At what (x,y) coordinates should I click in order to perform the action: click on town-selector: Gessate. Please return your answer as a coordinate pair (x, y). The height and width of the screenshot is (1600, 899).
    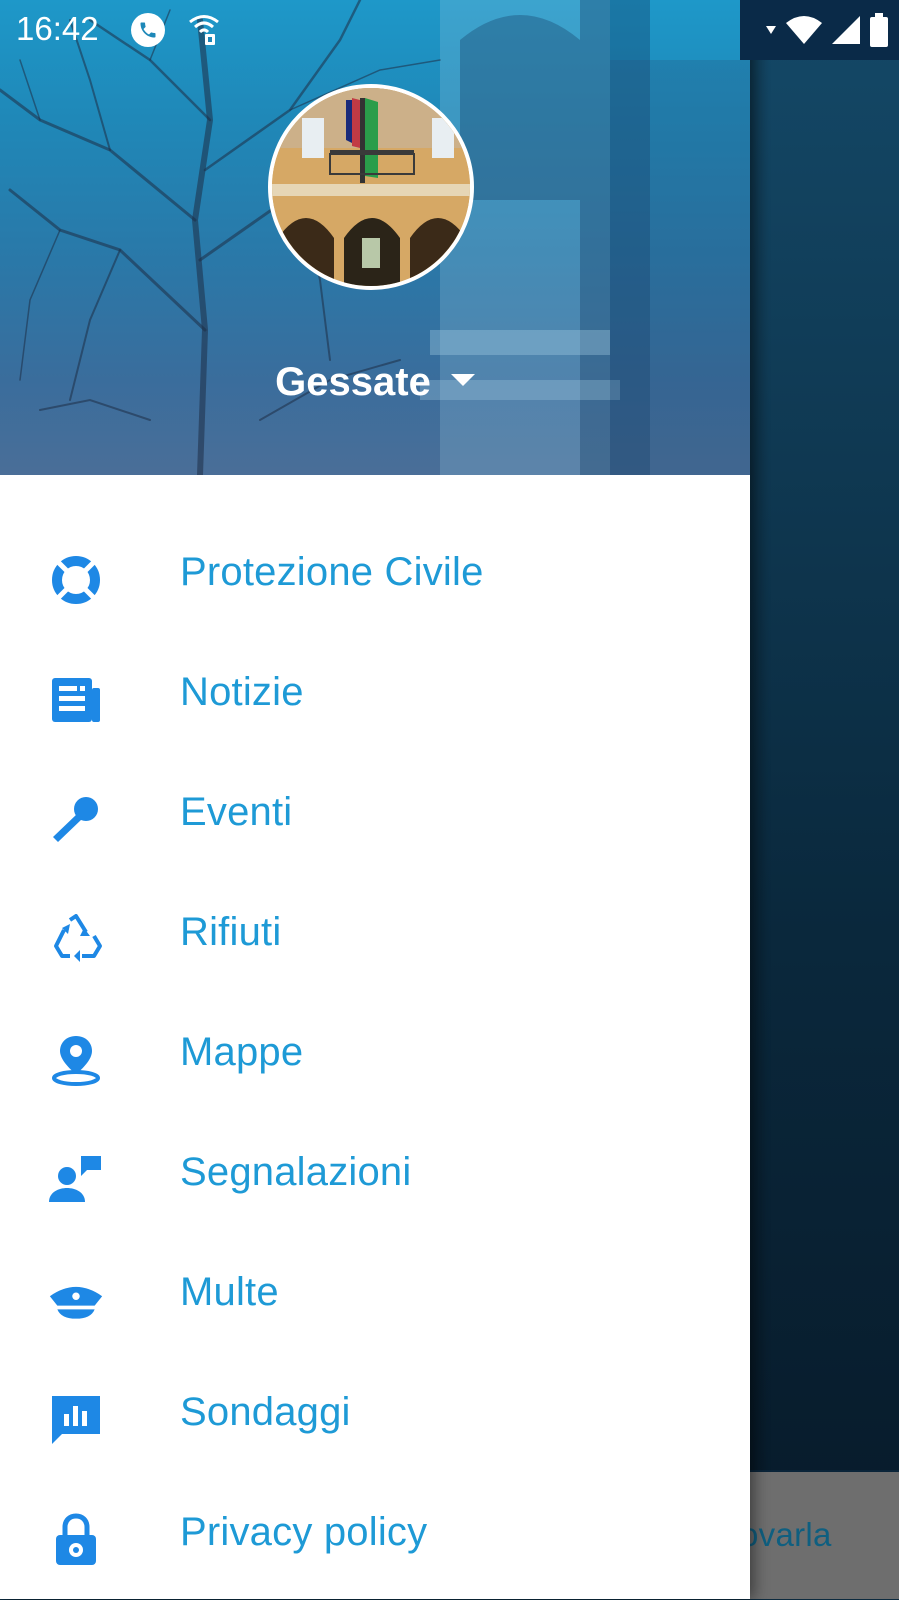
    Looking at the image, I should click on (375, 382).